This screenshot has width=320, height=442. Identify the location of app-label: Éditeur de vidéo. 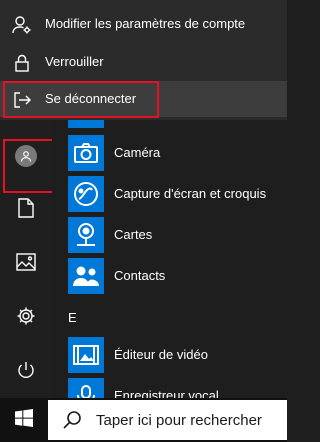
(161, 354).